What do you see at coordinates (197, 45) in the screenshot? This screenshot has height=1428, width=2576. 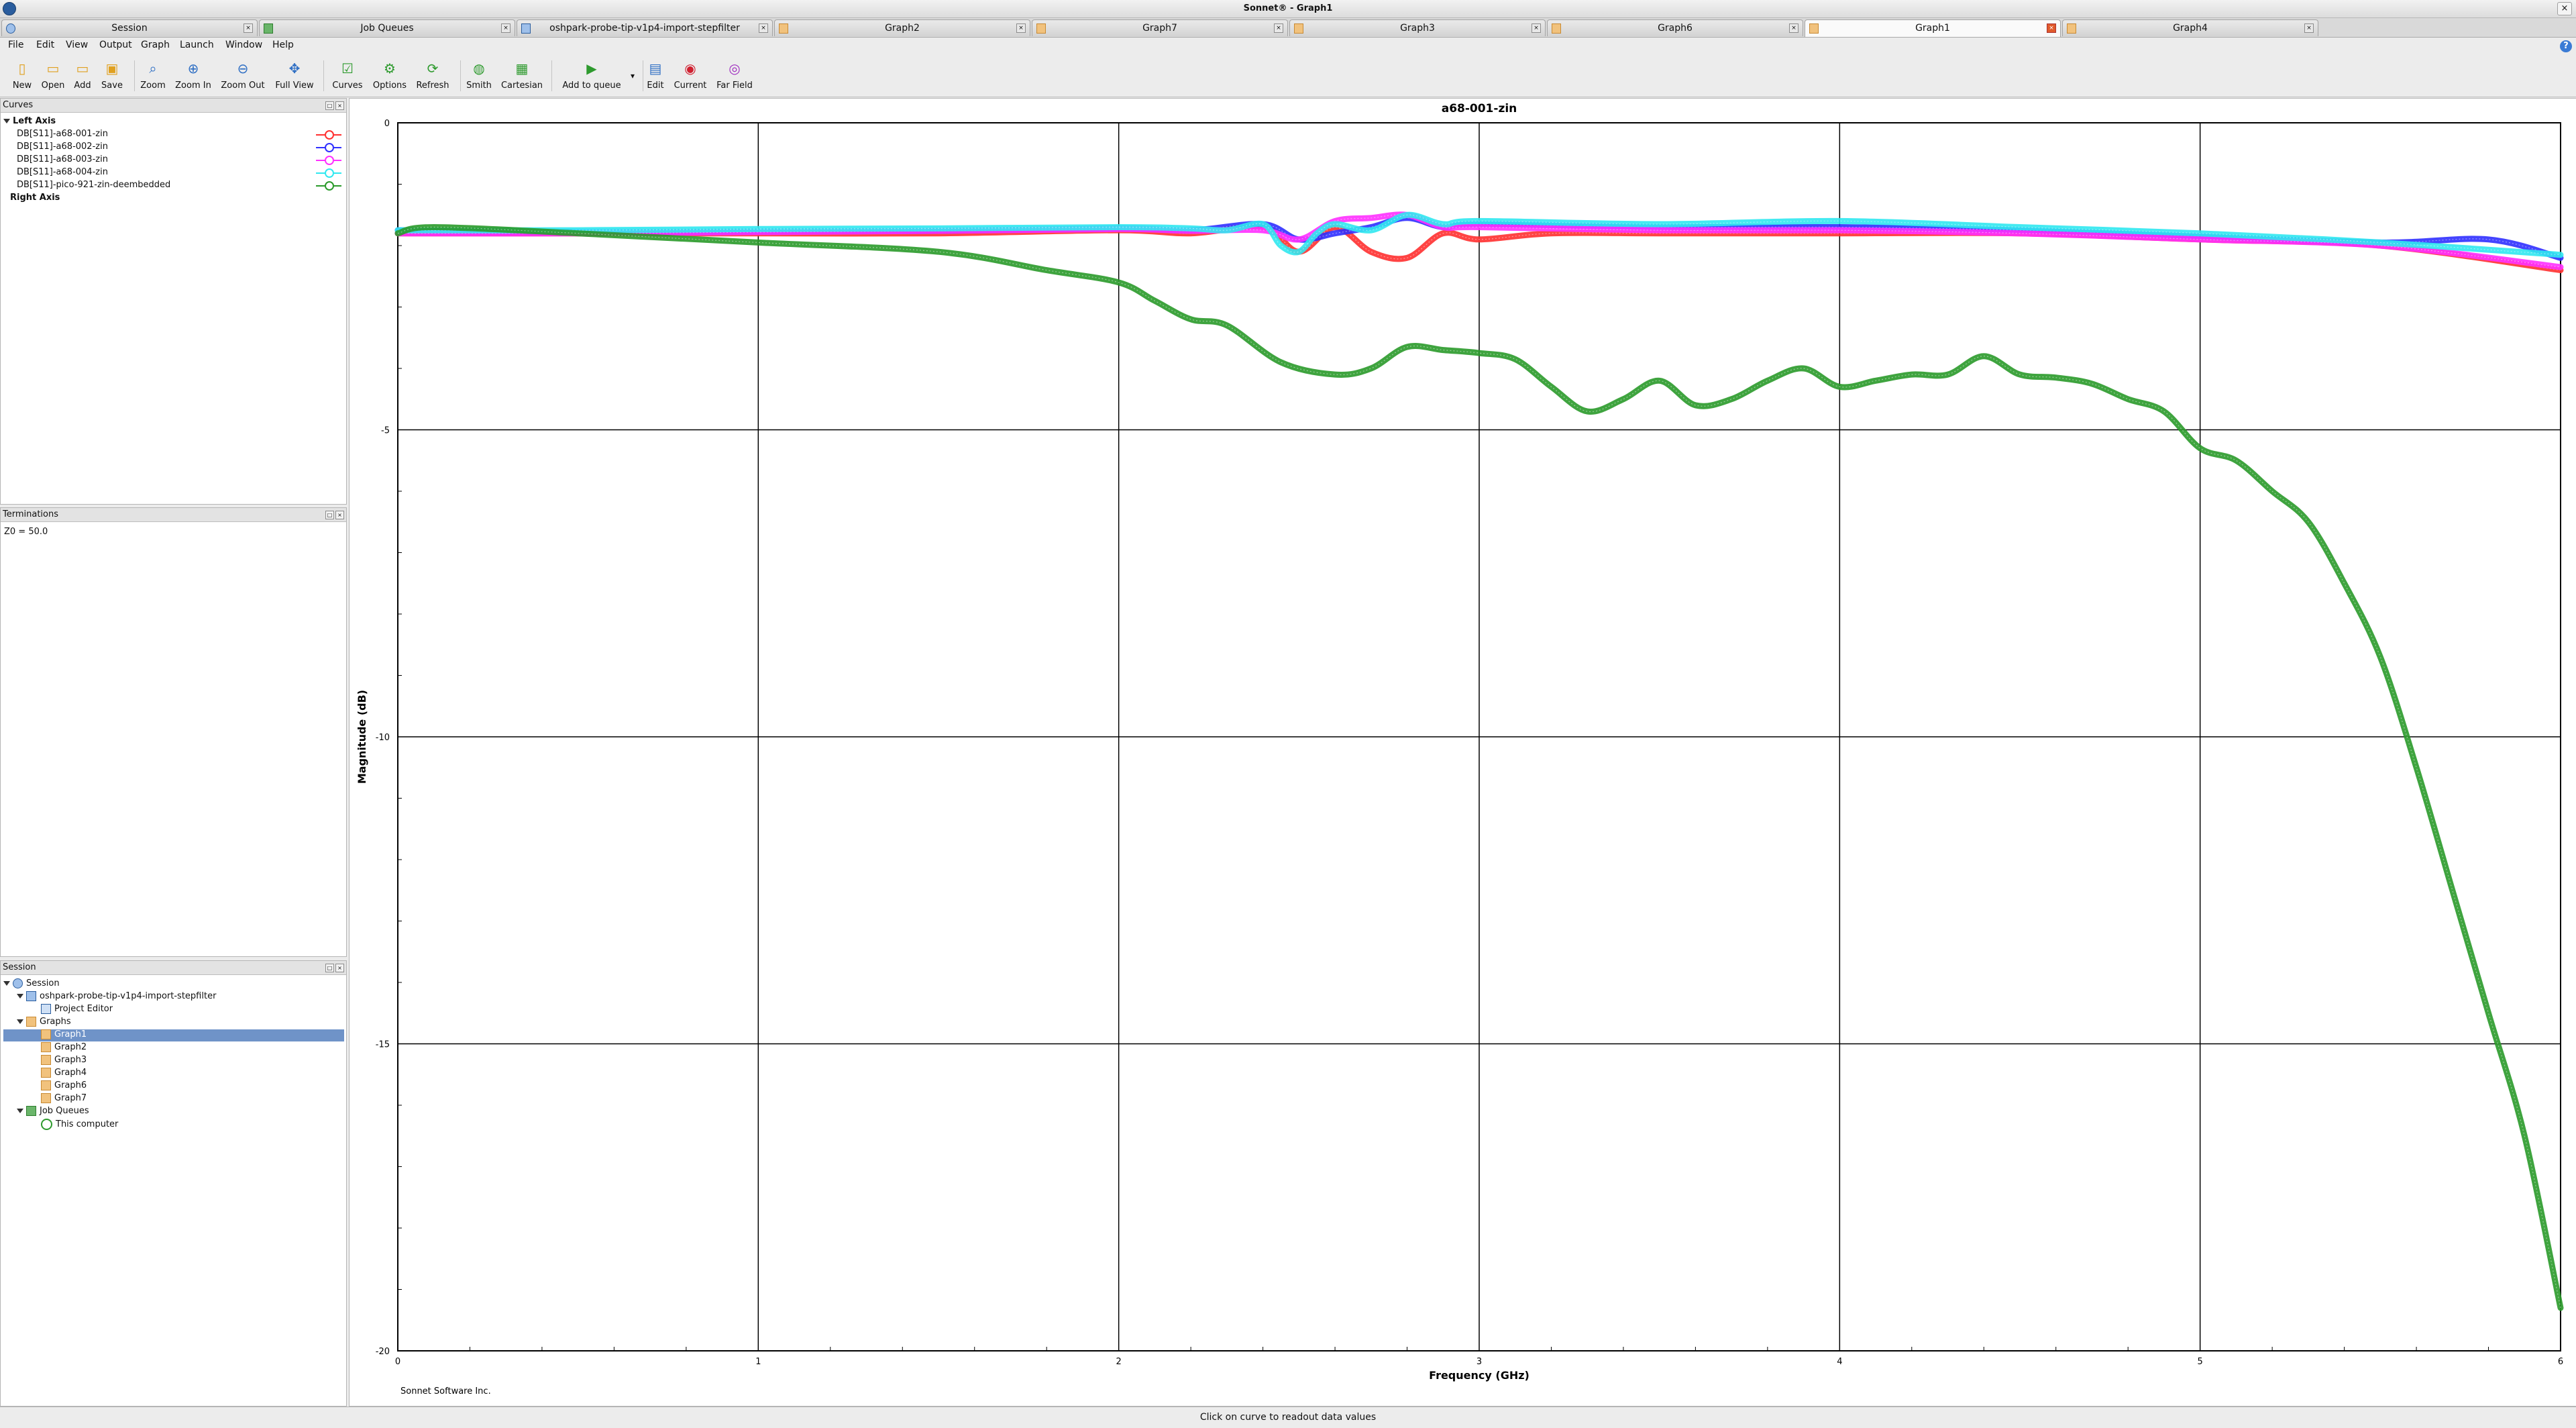 I see `menu-launch: Launch` at bounding box center [197, 45].